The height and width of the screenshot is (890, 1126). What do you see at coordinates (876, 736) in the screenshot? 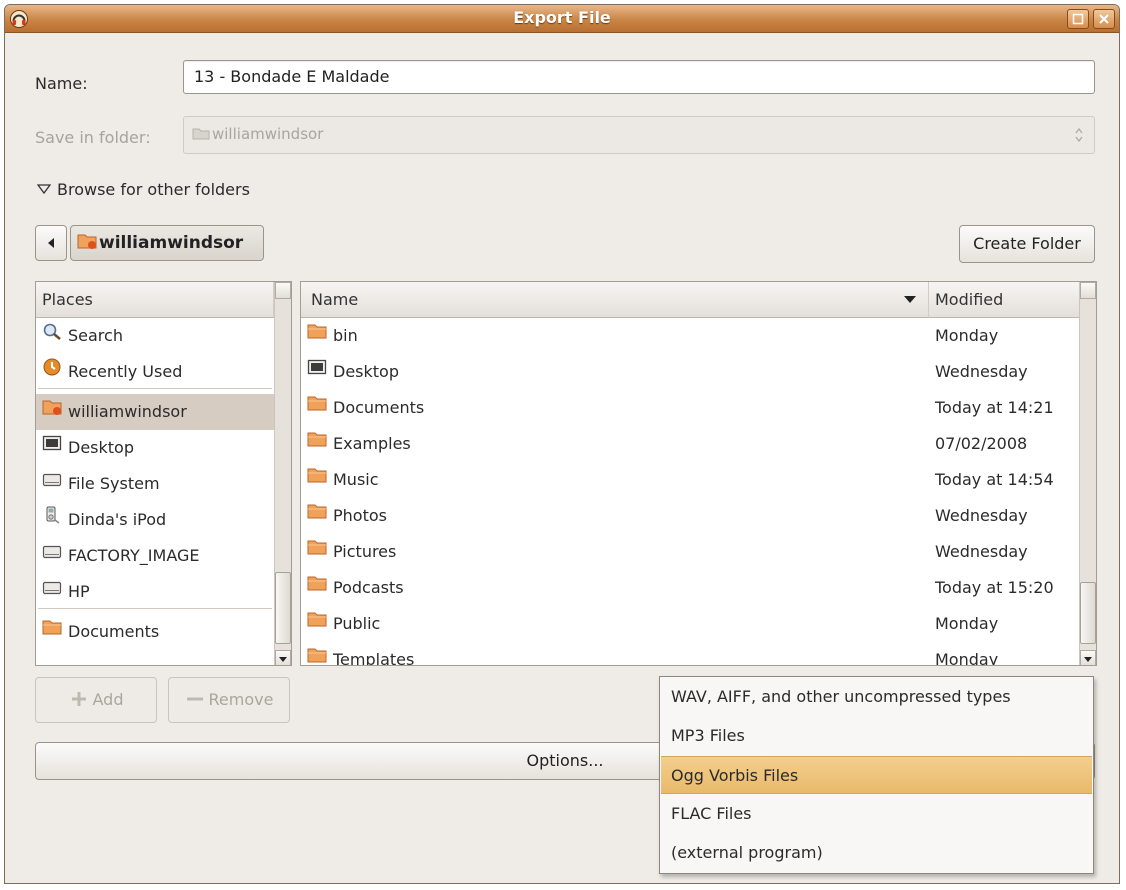
I see `menu-item-mp3: MP3 Files` at bounding box center [876, 736].